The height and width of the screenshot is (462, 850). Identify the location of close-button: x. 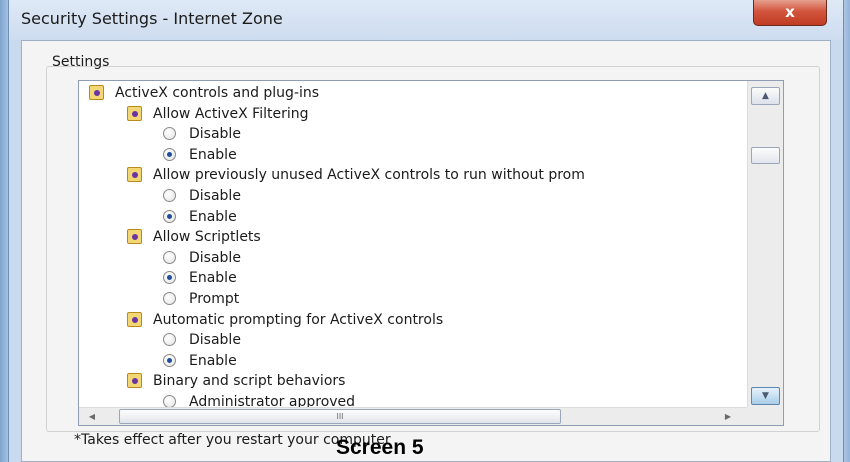
(790, 13).